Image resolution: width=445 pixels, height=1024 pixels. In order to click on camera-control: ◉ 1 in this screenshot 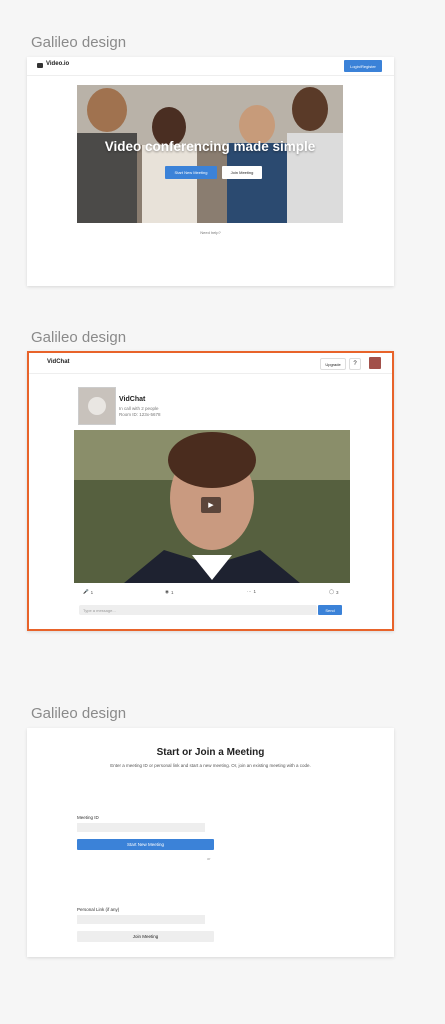, I will do `click(169, 592)`.